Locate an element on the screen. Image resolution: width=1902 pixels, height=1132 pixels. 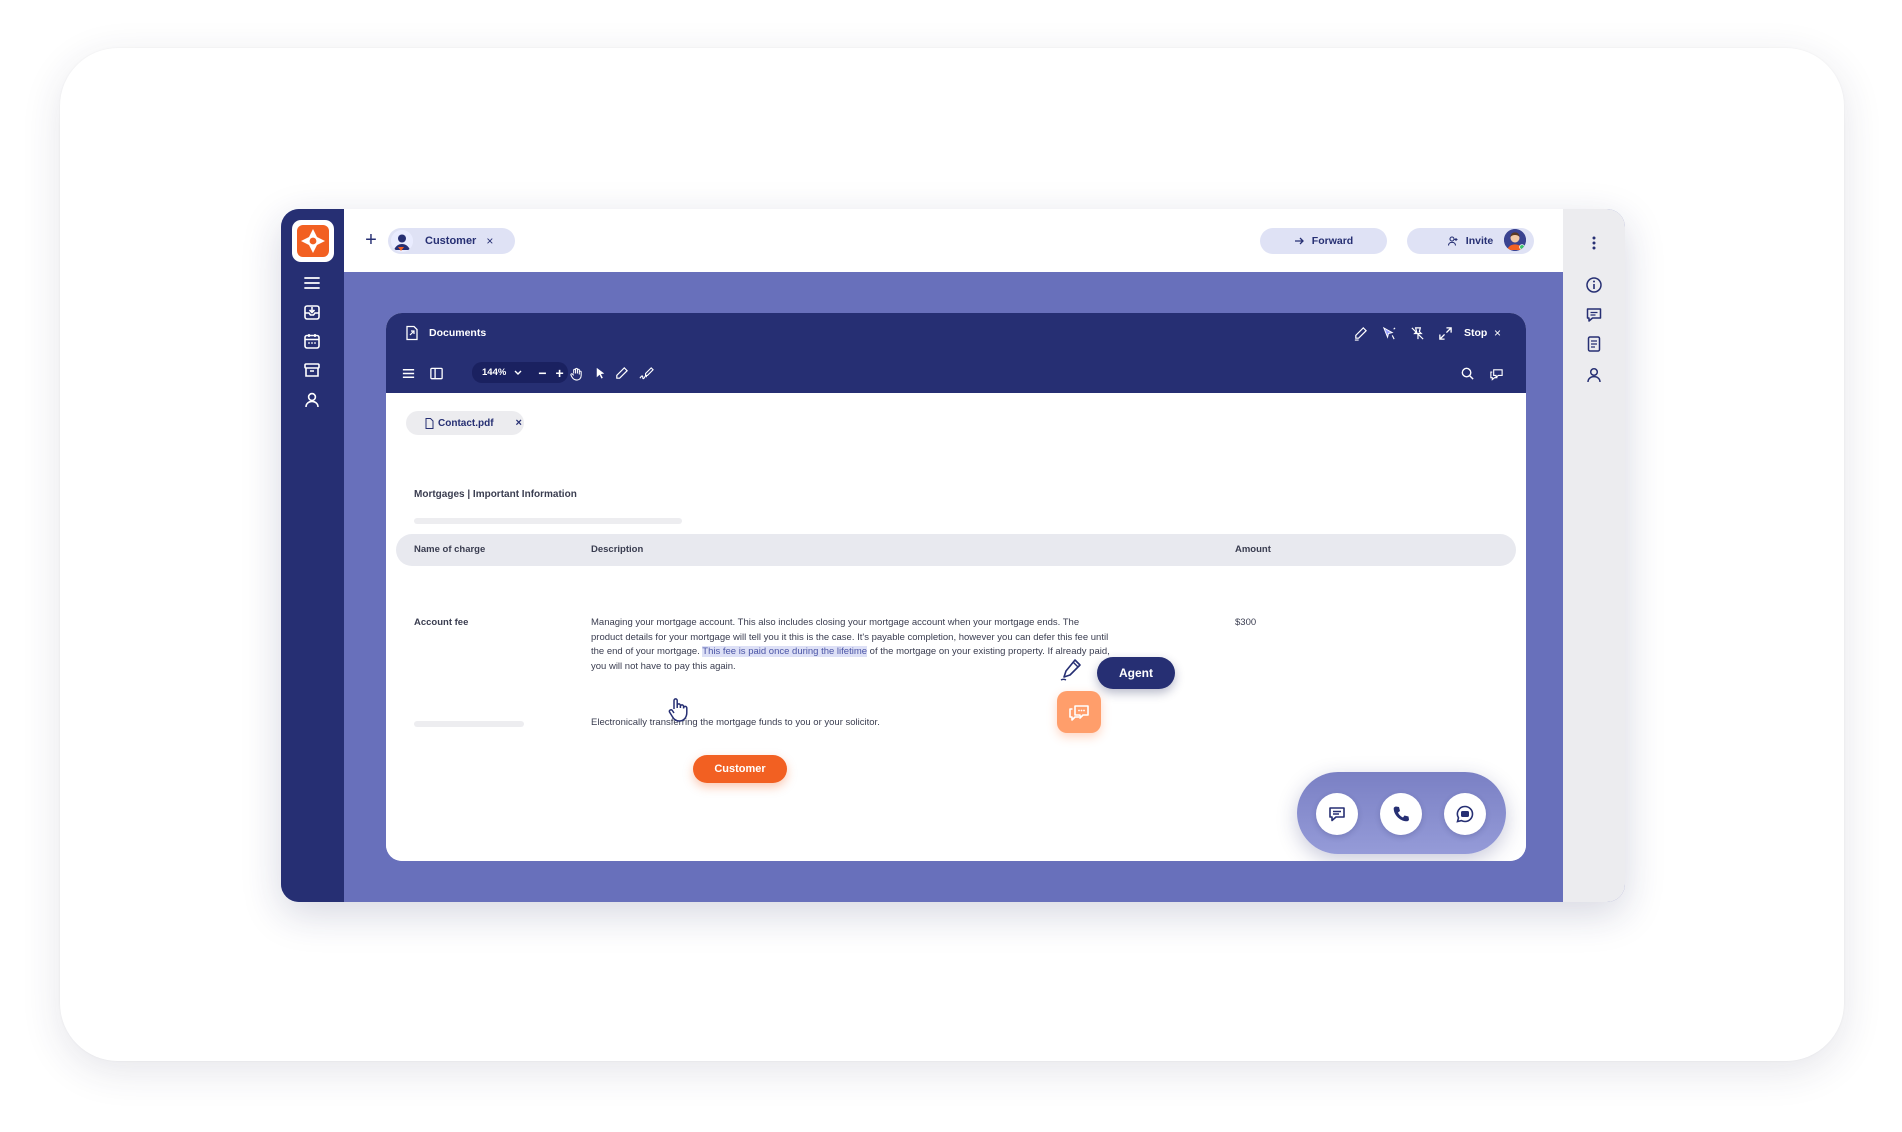
zoom-control: 144% − + is located at coordinates (520, 372).